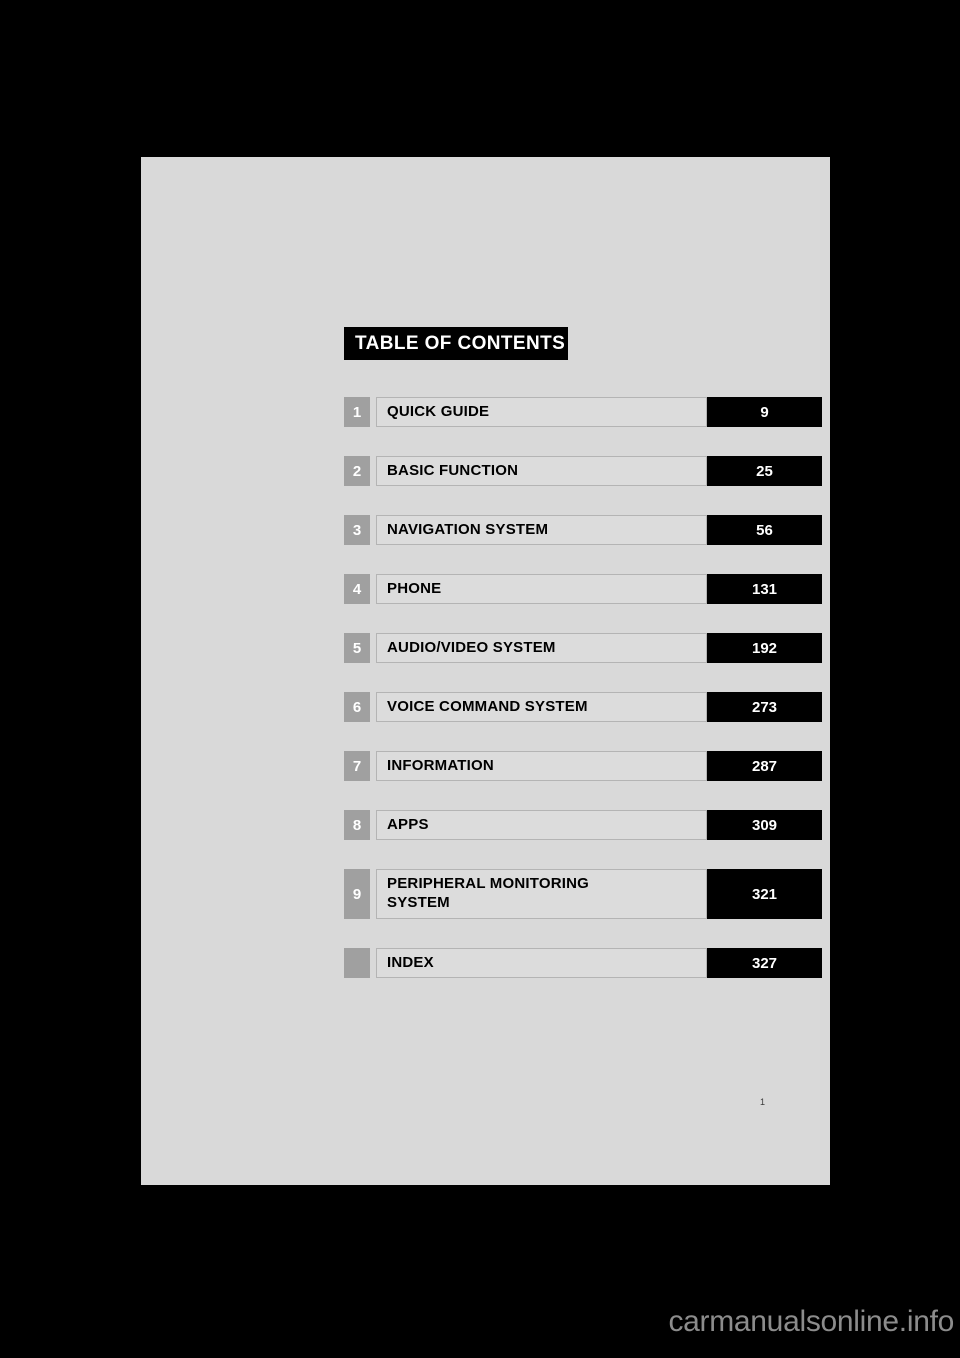  I want to click on toc-page-number: 131, so click(764, 589).